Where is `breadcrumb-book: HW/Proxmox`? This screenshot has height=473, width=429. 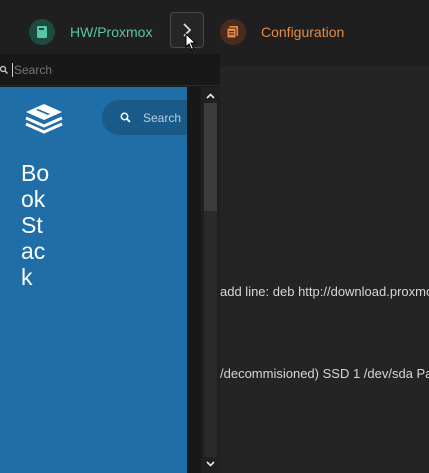 breadcrumb-book: HW/Proxmox is located at coordinates (90, 32).